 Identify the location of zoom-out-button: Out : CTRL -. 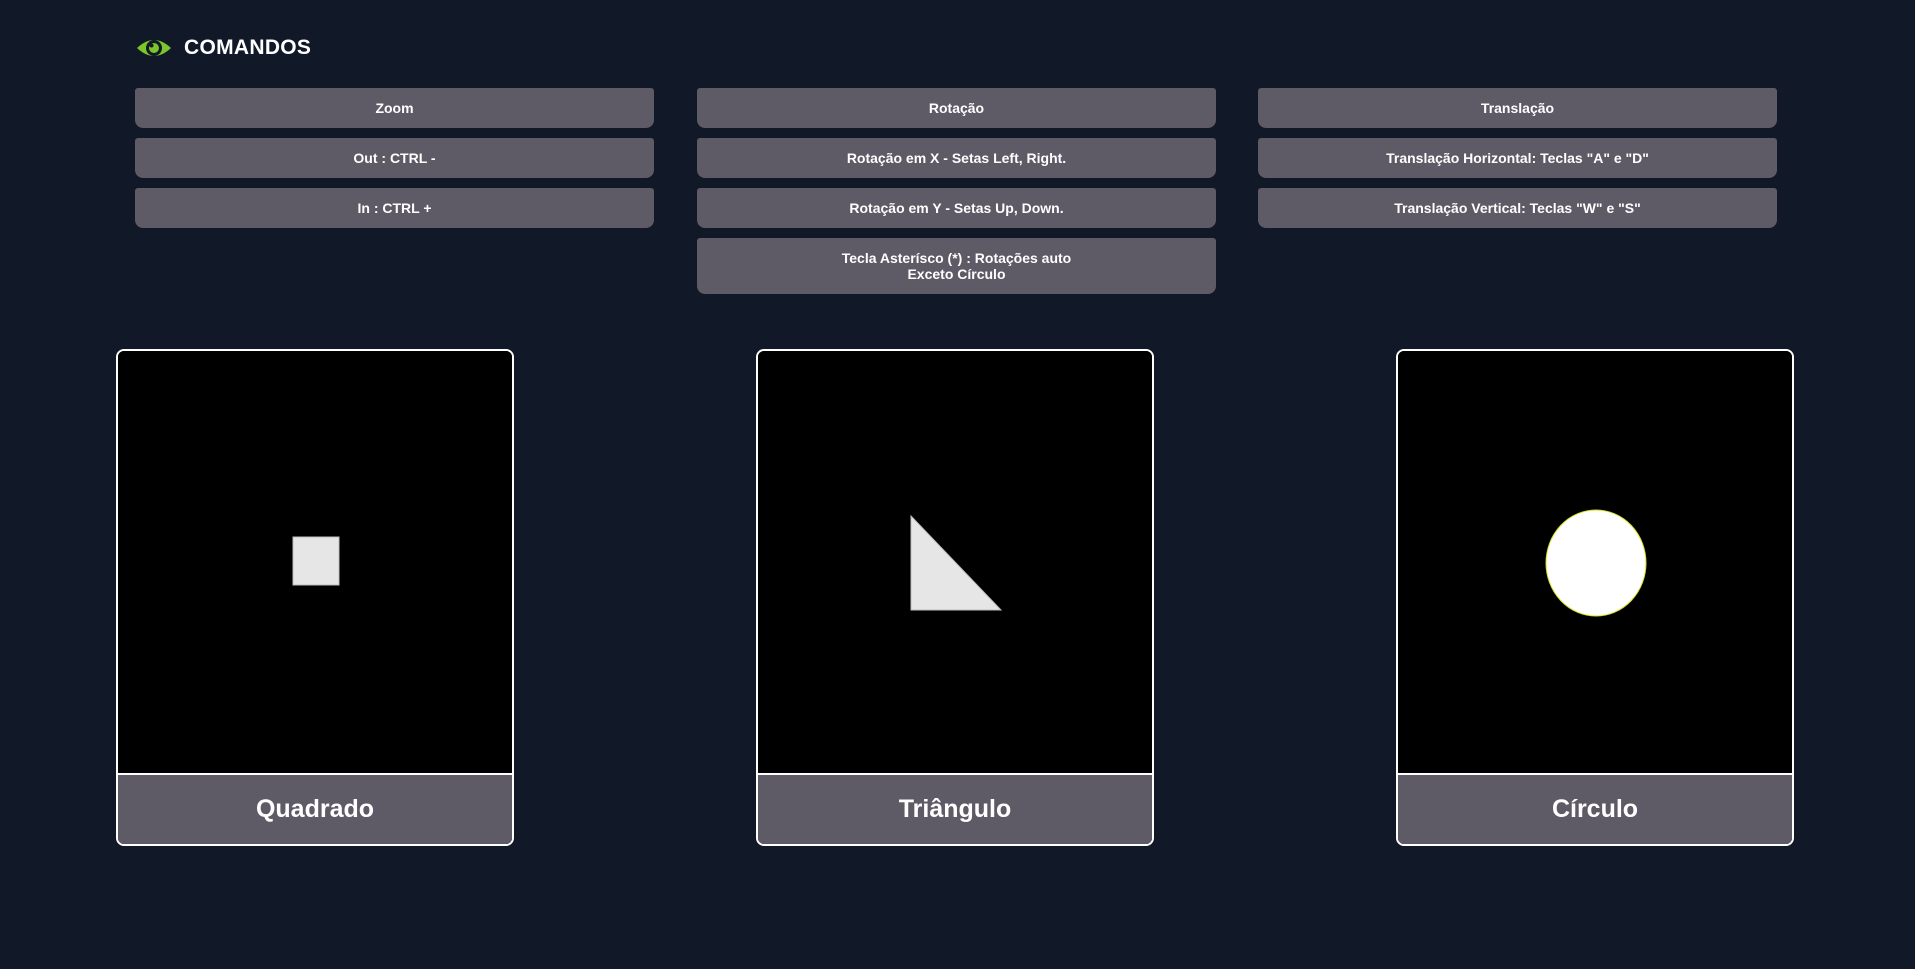
(394, 158).